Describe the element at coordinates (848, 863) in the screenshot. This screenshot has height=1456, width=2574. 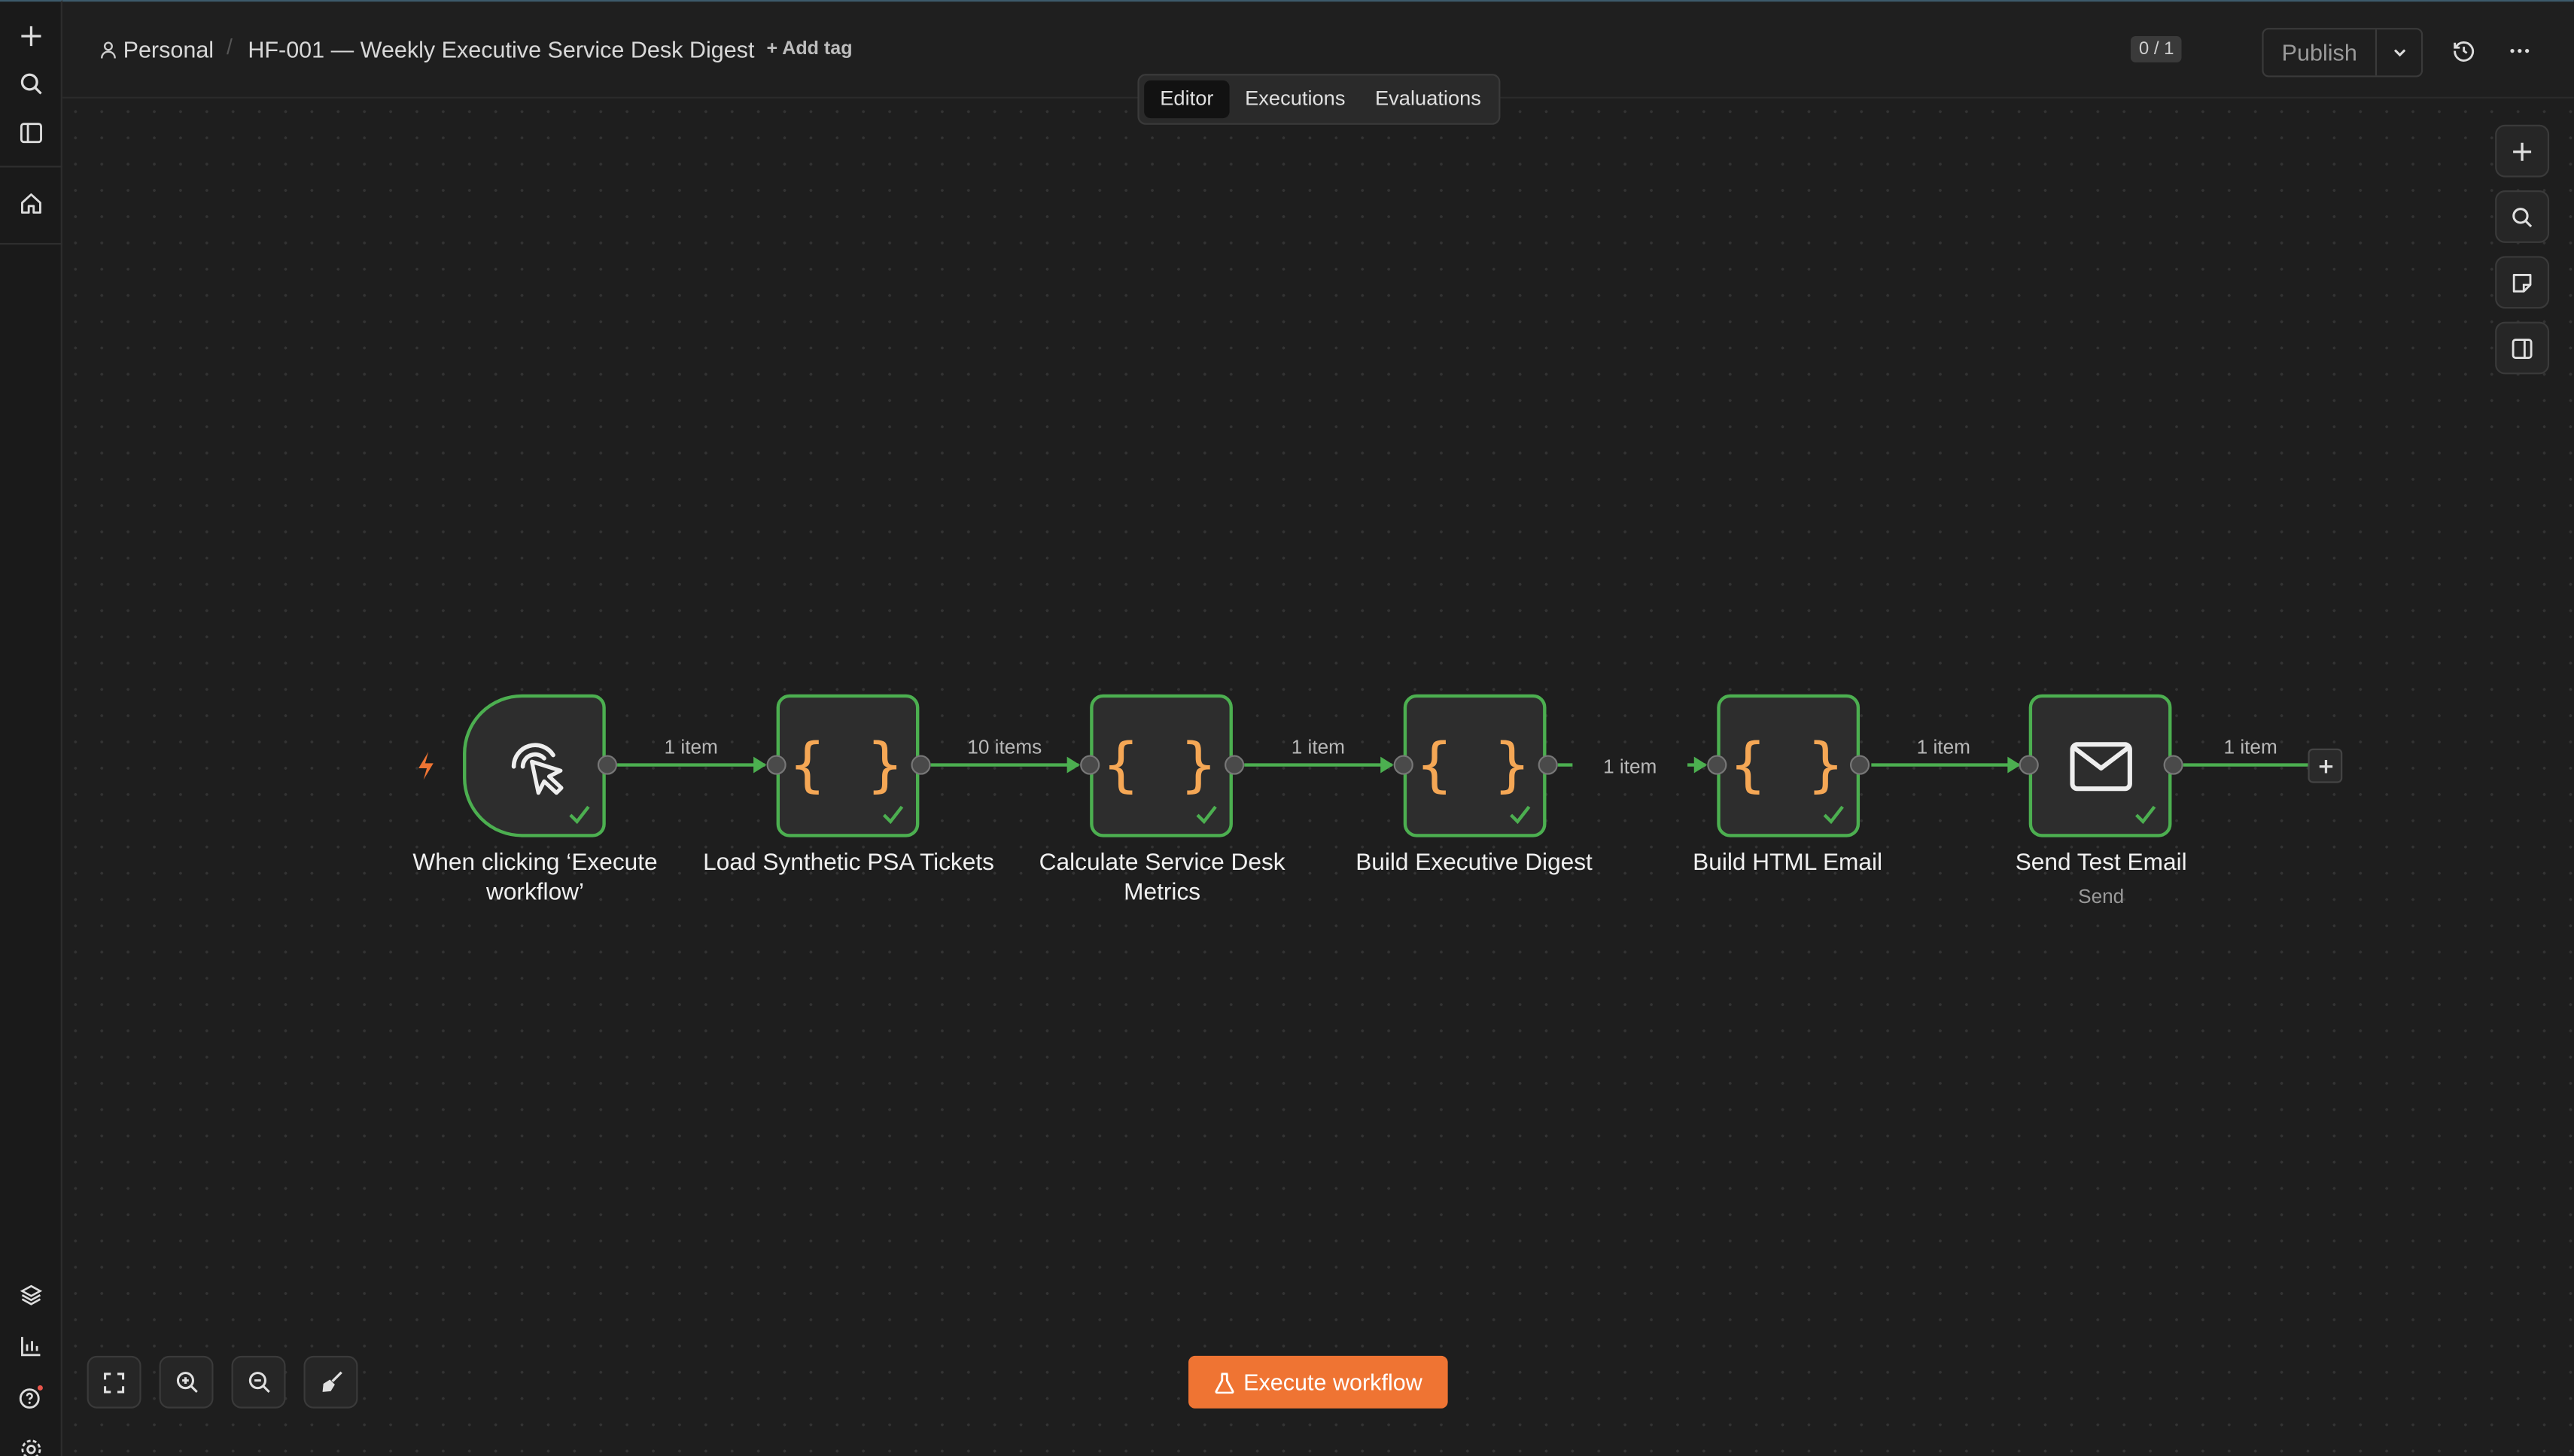
I see `node-label: Load Synthetic PSA Tickets` at that location.